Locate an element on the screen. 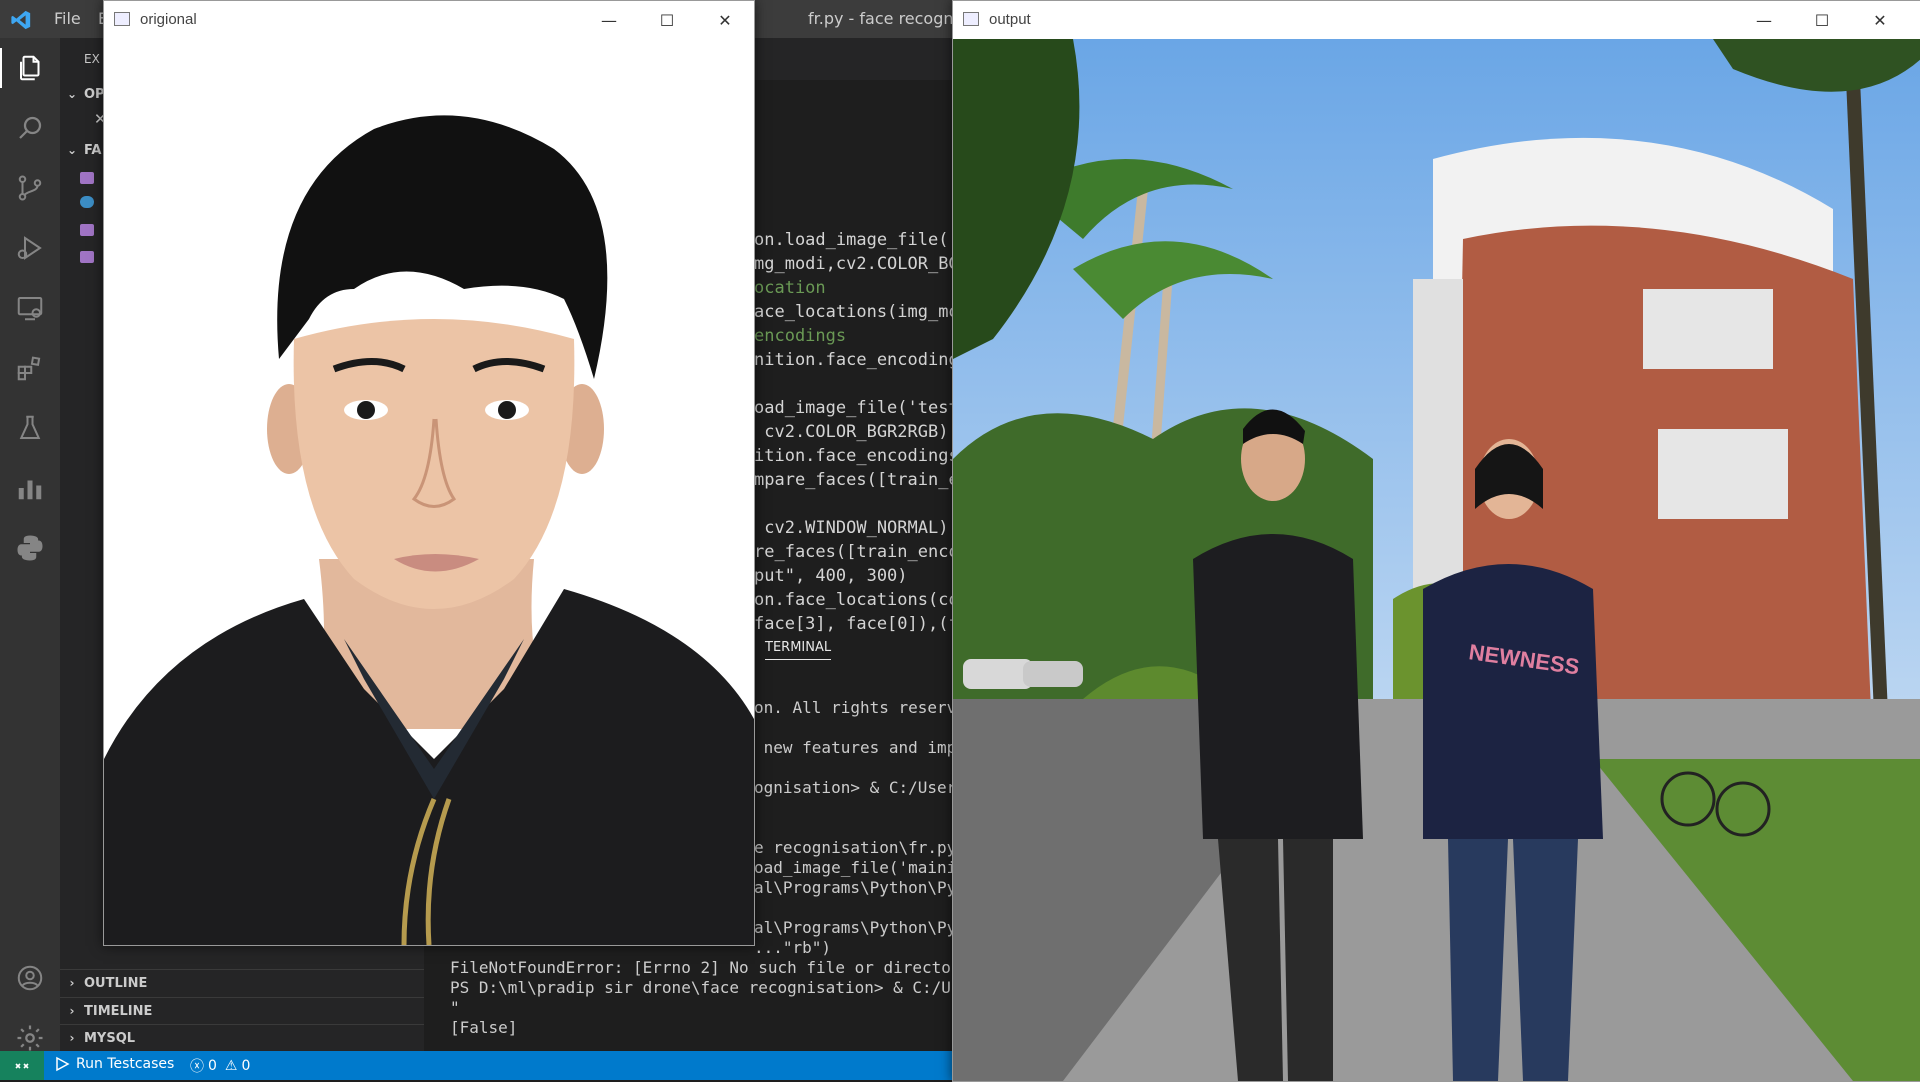 The image size is (1920, 1082). error-count: 0 is located at coordinates (212, 1066).